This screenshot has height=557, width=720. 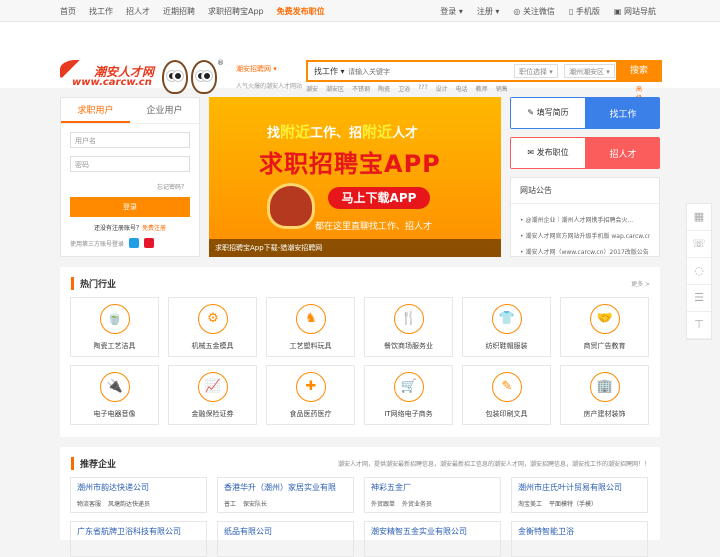 I want to click on hotword: 教师, so click(x=482, y=88).